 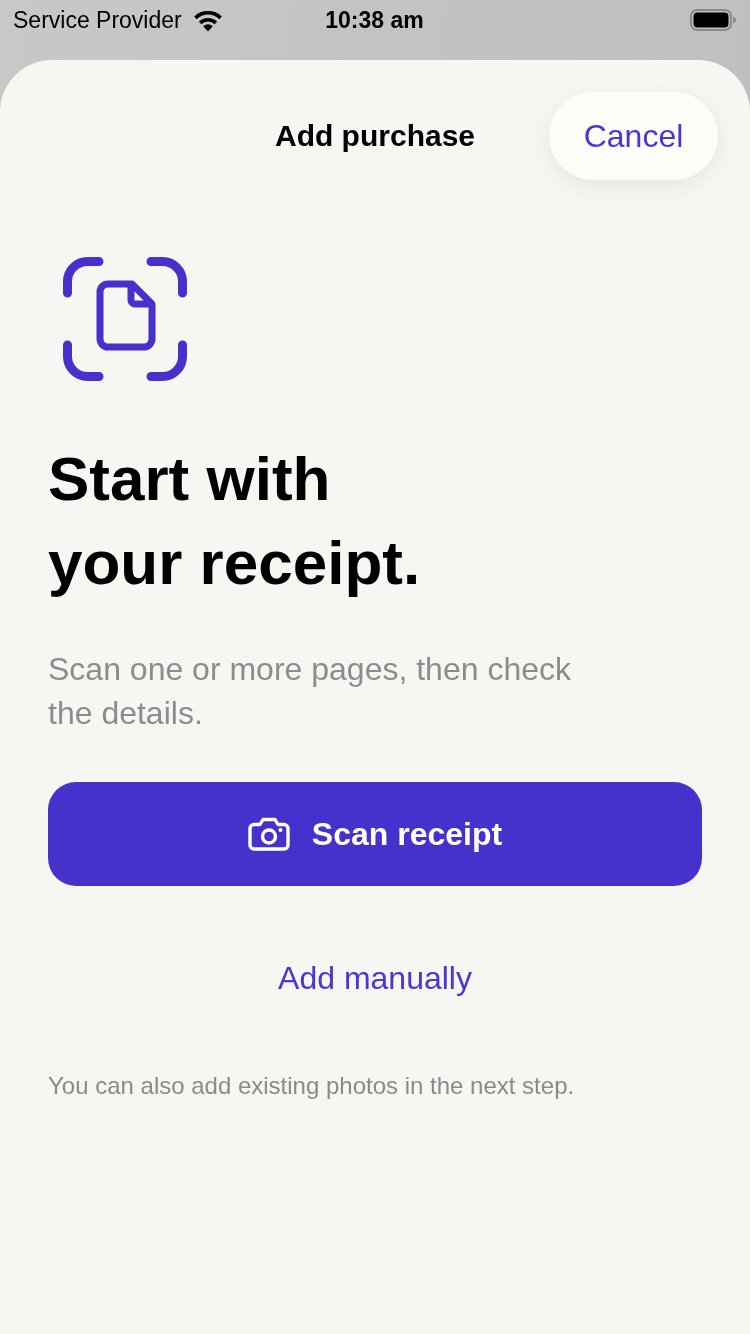 What do you see at coordinates (374, 20) in the screenshot?
I see `status-time: 10:38 am` at bounding box center [374, 20].